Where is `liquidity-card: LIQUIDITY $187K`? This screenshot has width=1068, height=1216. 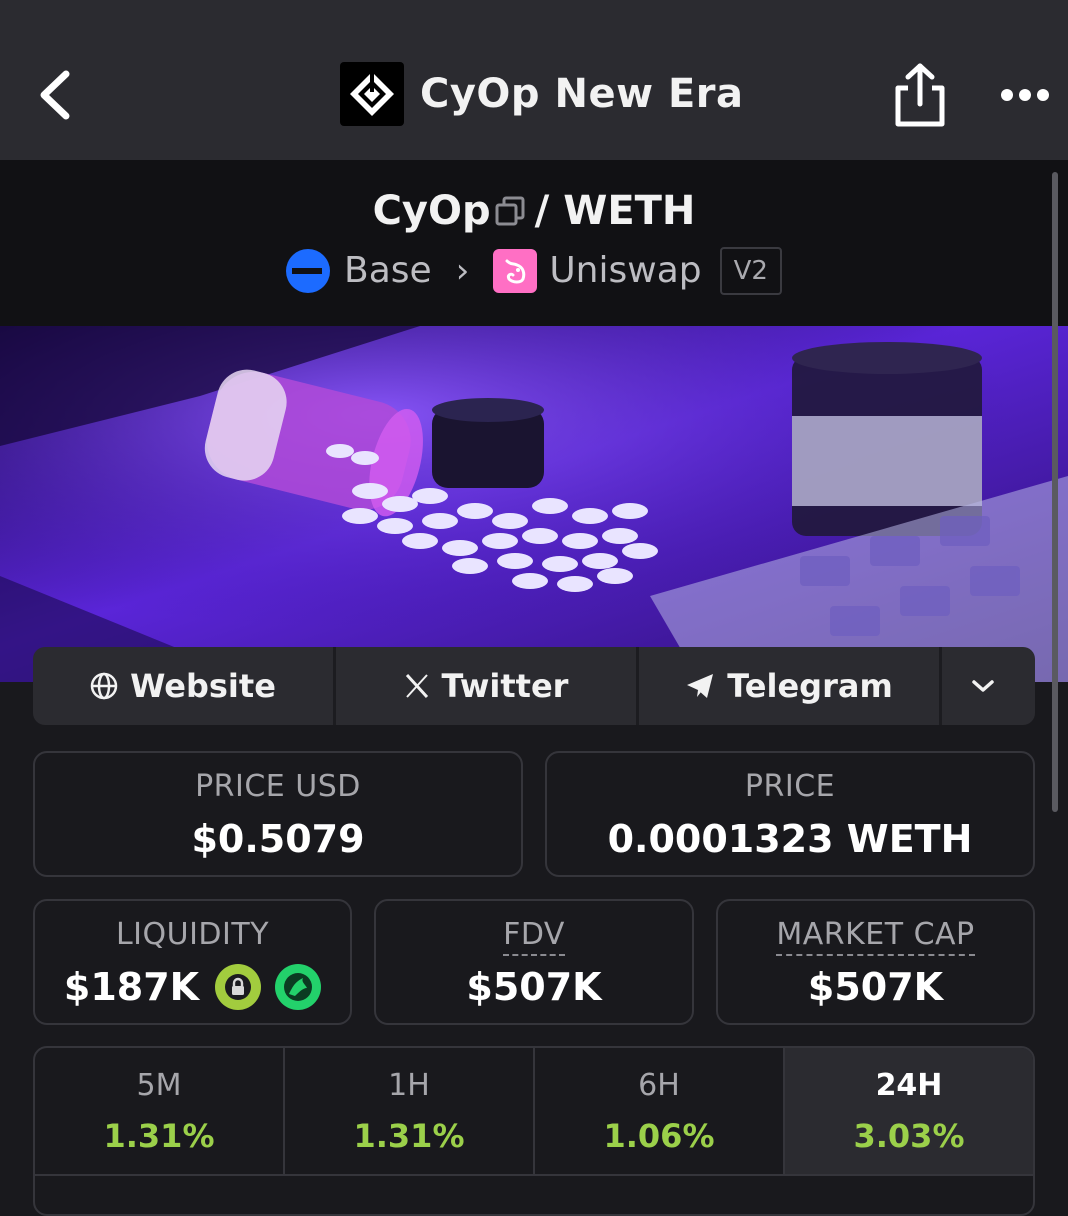 liquidity-card: LIQUIDITY $187K is located at coordinates (192, 962).